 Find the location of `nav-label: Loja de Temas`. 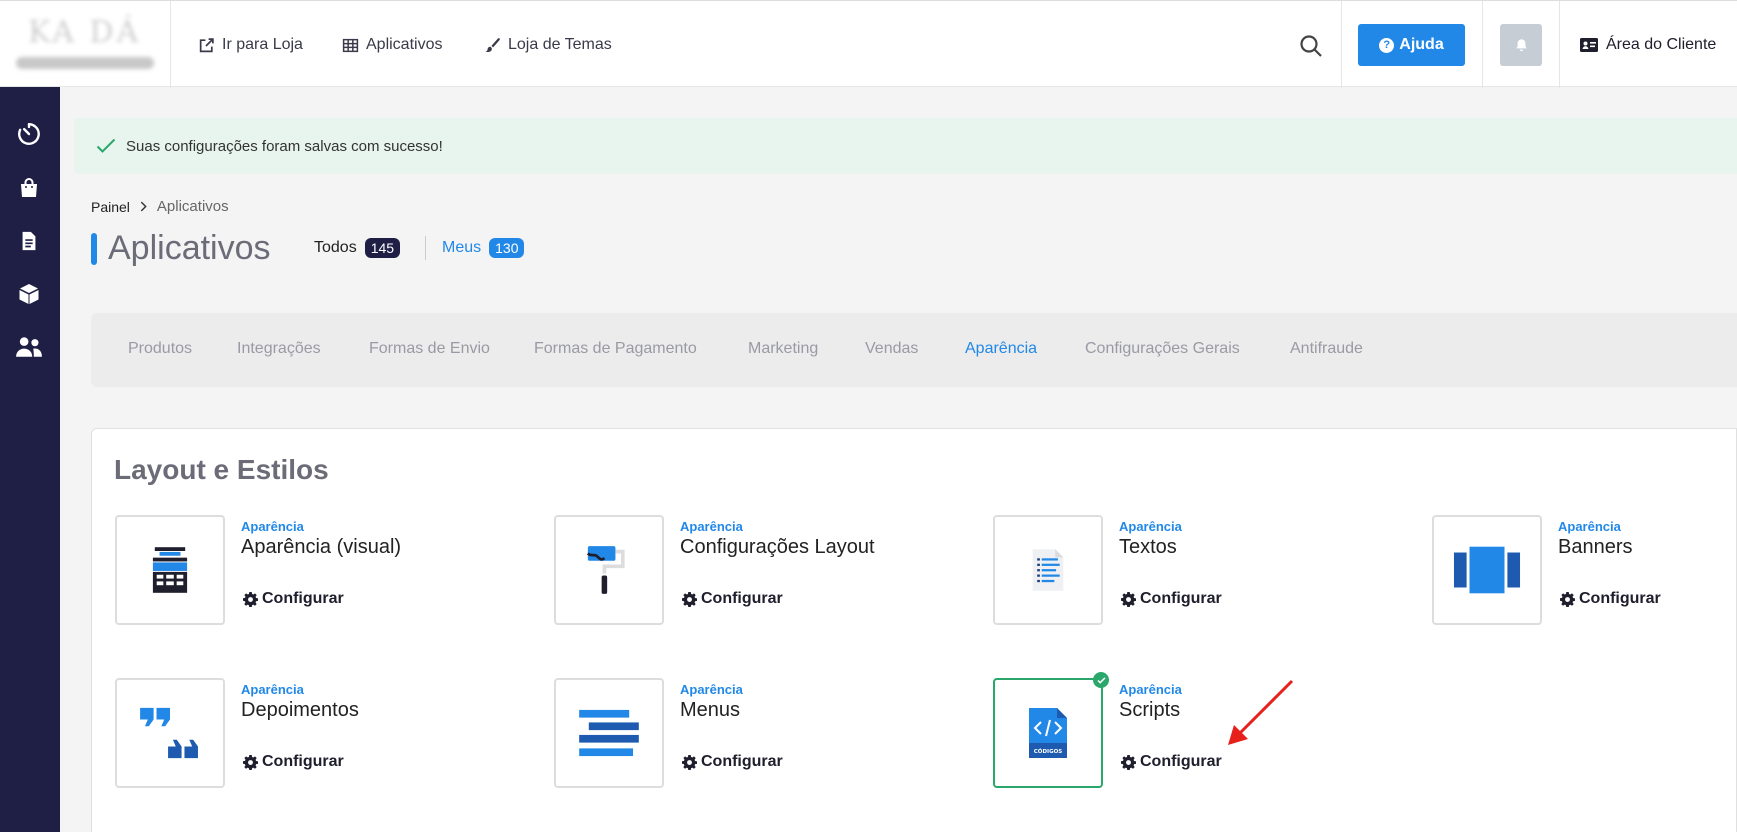

nav-label: Loja de Temas is located at coordinates (560, 44).